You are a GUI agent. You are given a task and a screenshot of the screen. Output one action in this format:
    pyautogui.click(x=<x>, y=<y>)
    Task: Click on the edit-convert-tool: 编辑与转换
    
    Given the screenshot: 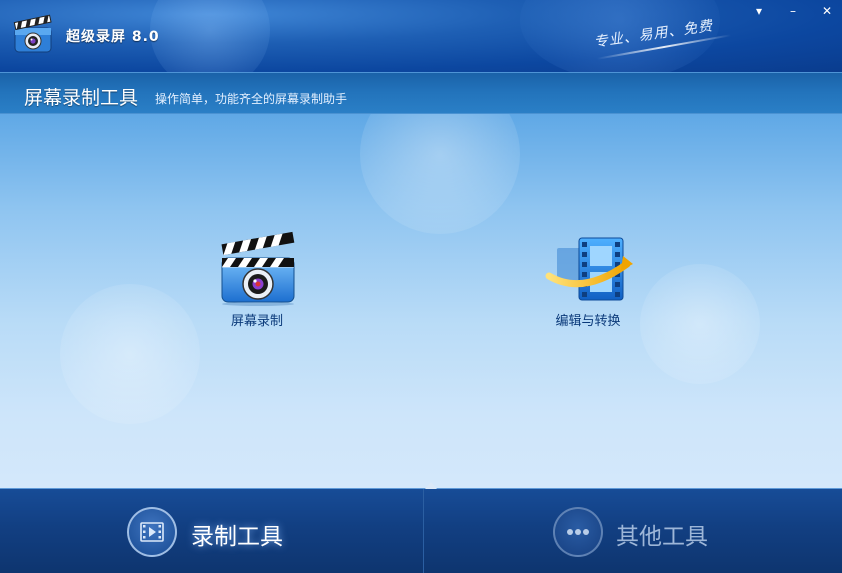 What is the action you would take?
    pyautogui.click(x=588, y=281)
    